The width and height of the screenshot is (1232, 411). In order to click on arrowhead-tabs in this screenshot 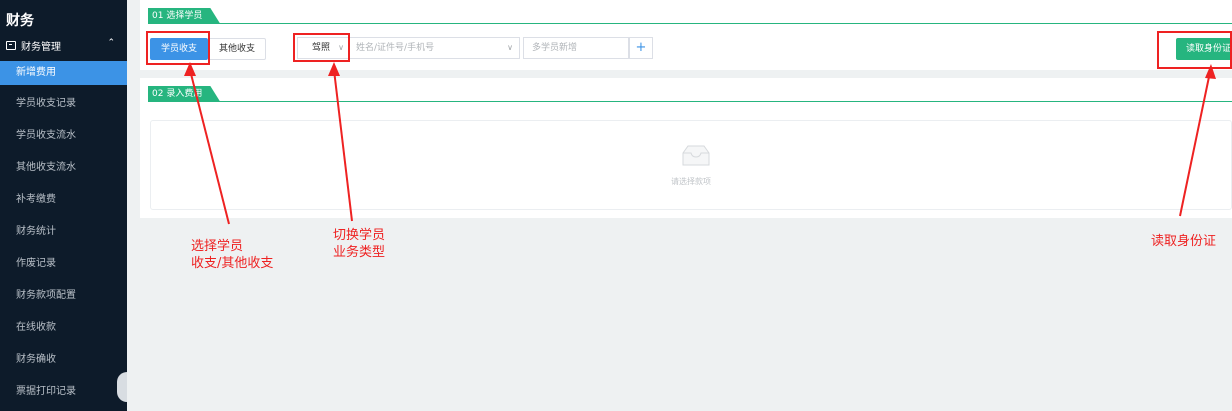, I will do `click(190, 69)`.